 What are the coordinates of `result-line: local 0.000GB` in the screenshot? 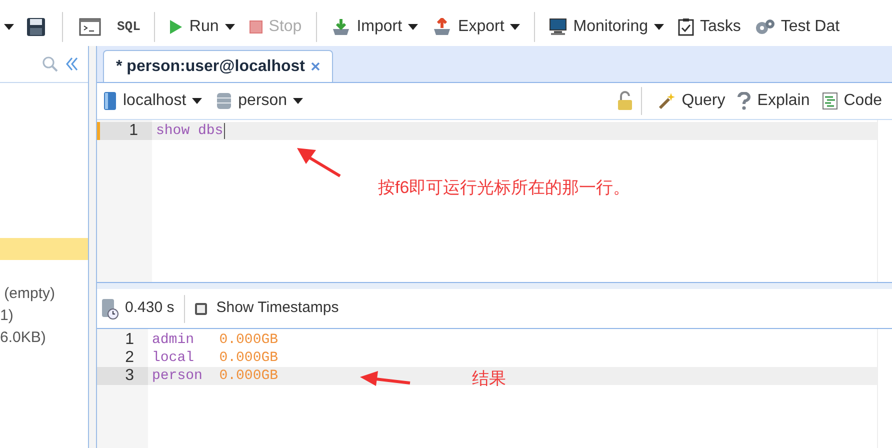 It's located at (215, 358).